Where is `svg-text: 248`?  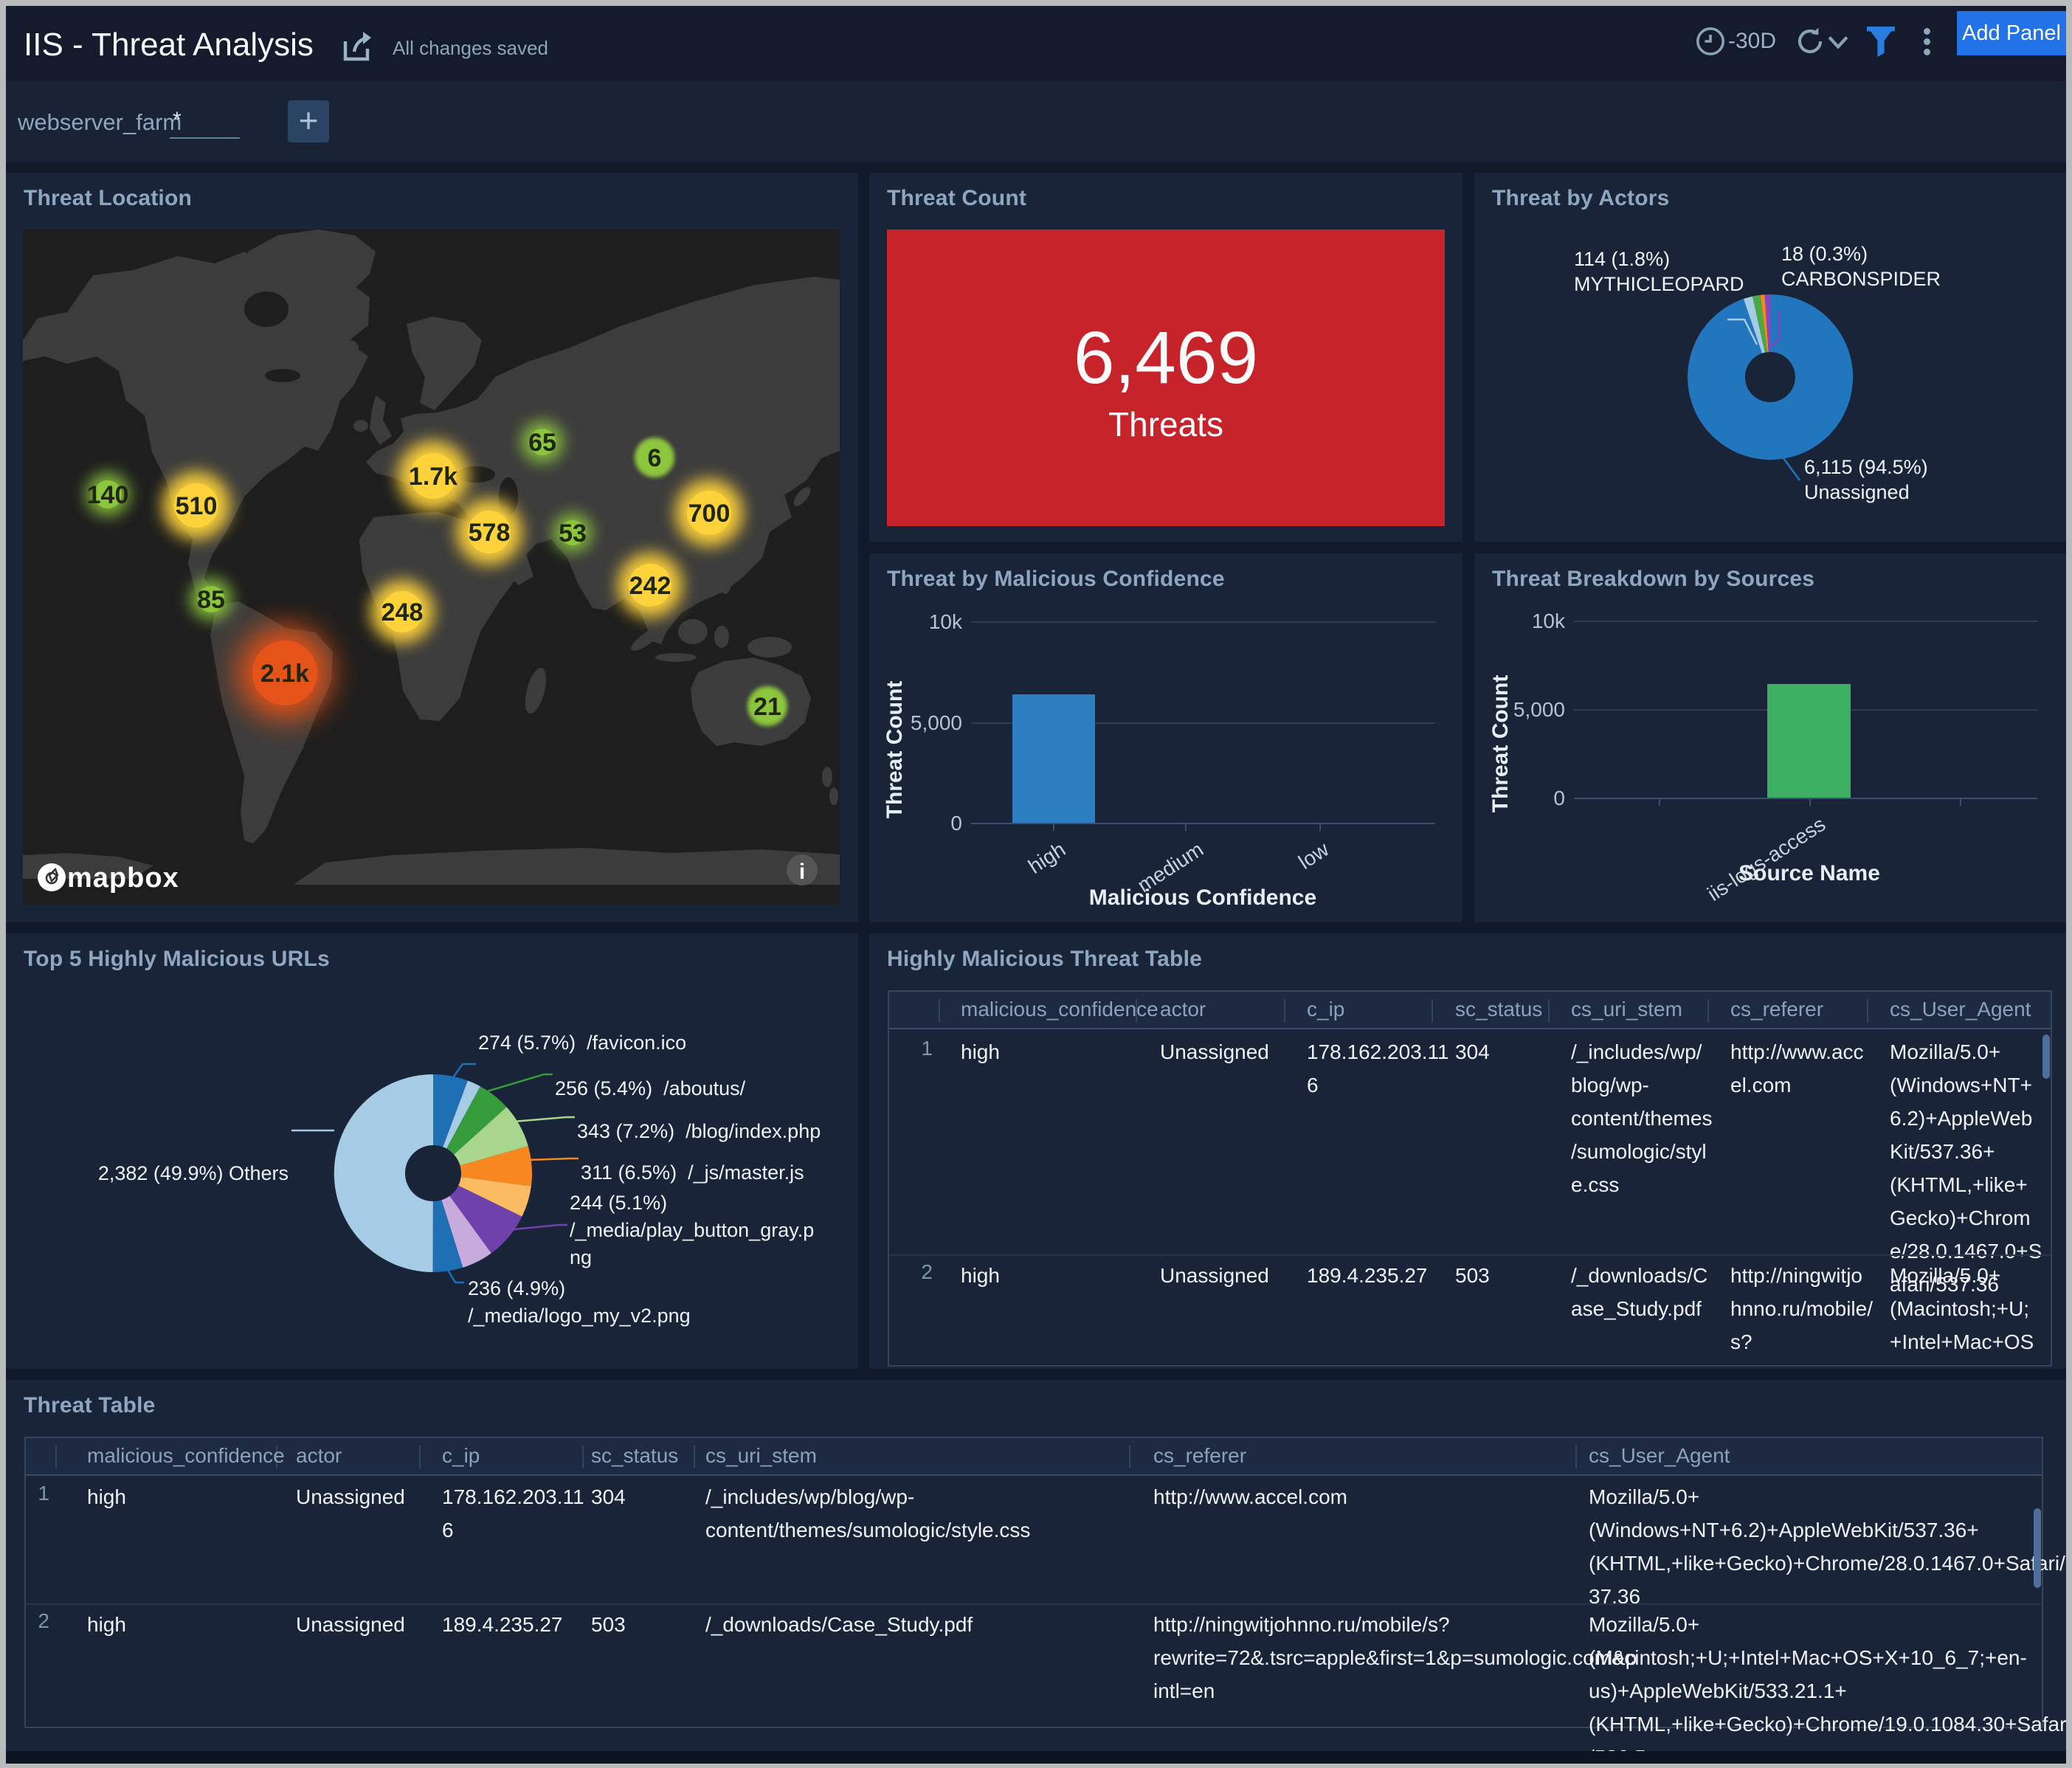 svg-text: 248 is located at coordinates (402, 612).